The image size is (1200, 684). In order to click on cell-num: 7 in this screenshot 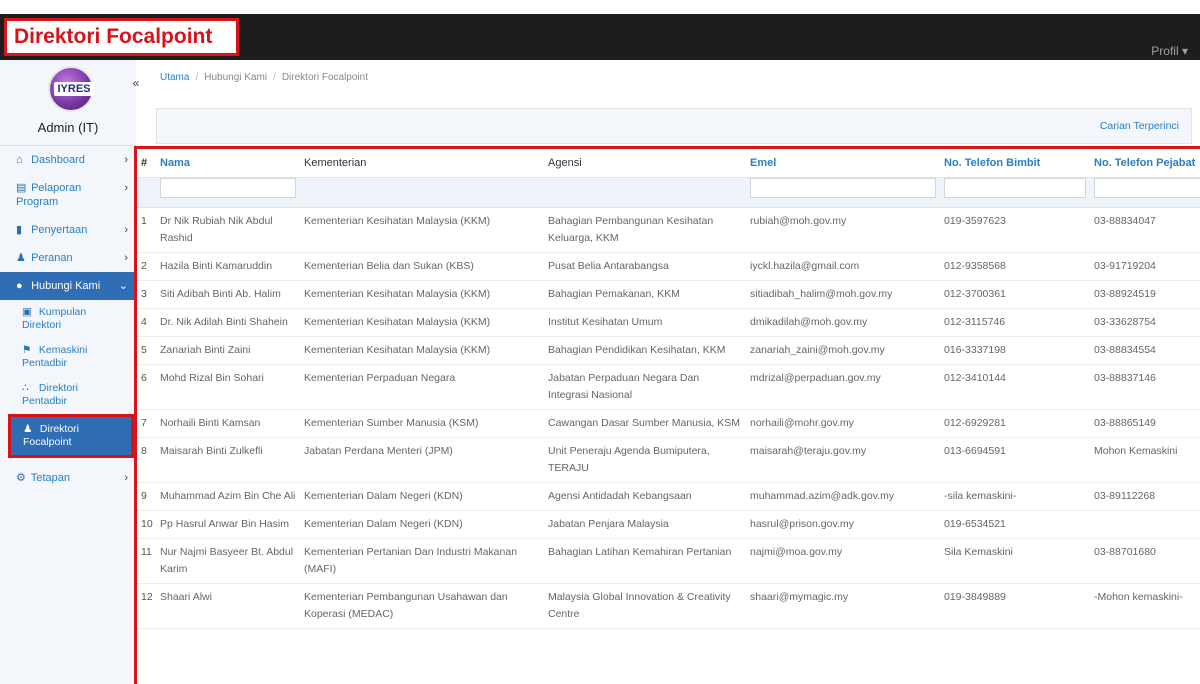, I will do `click(146, 423)`.